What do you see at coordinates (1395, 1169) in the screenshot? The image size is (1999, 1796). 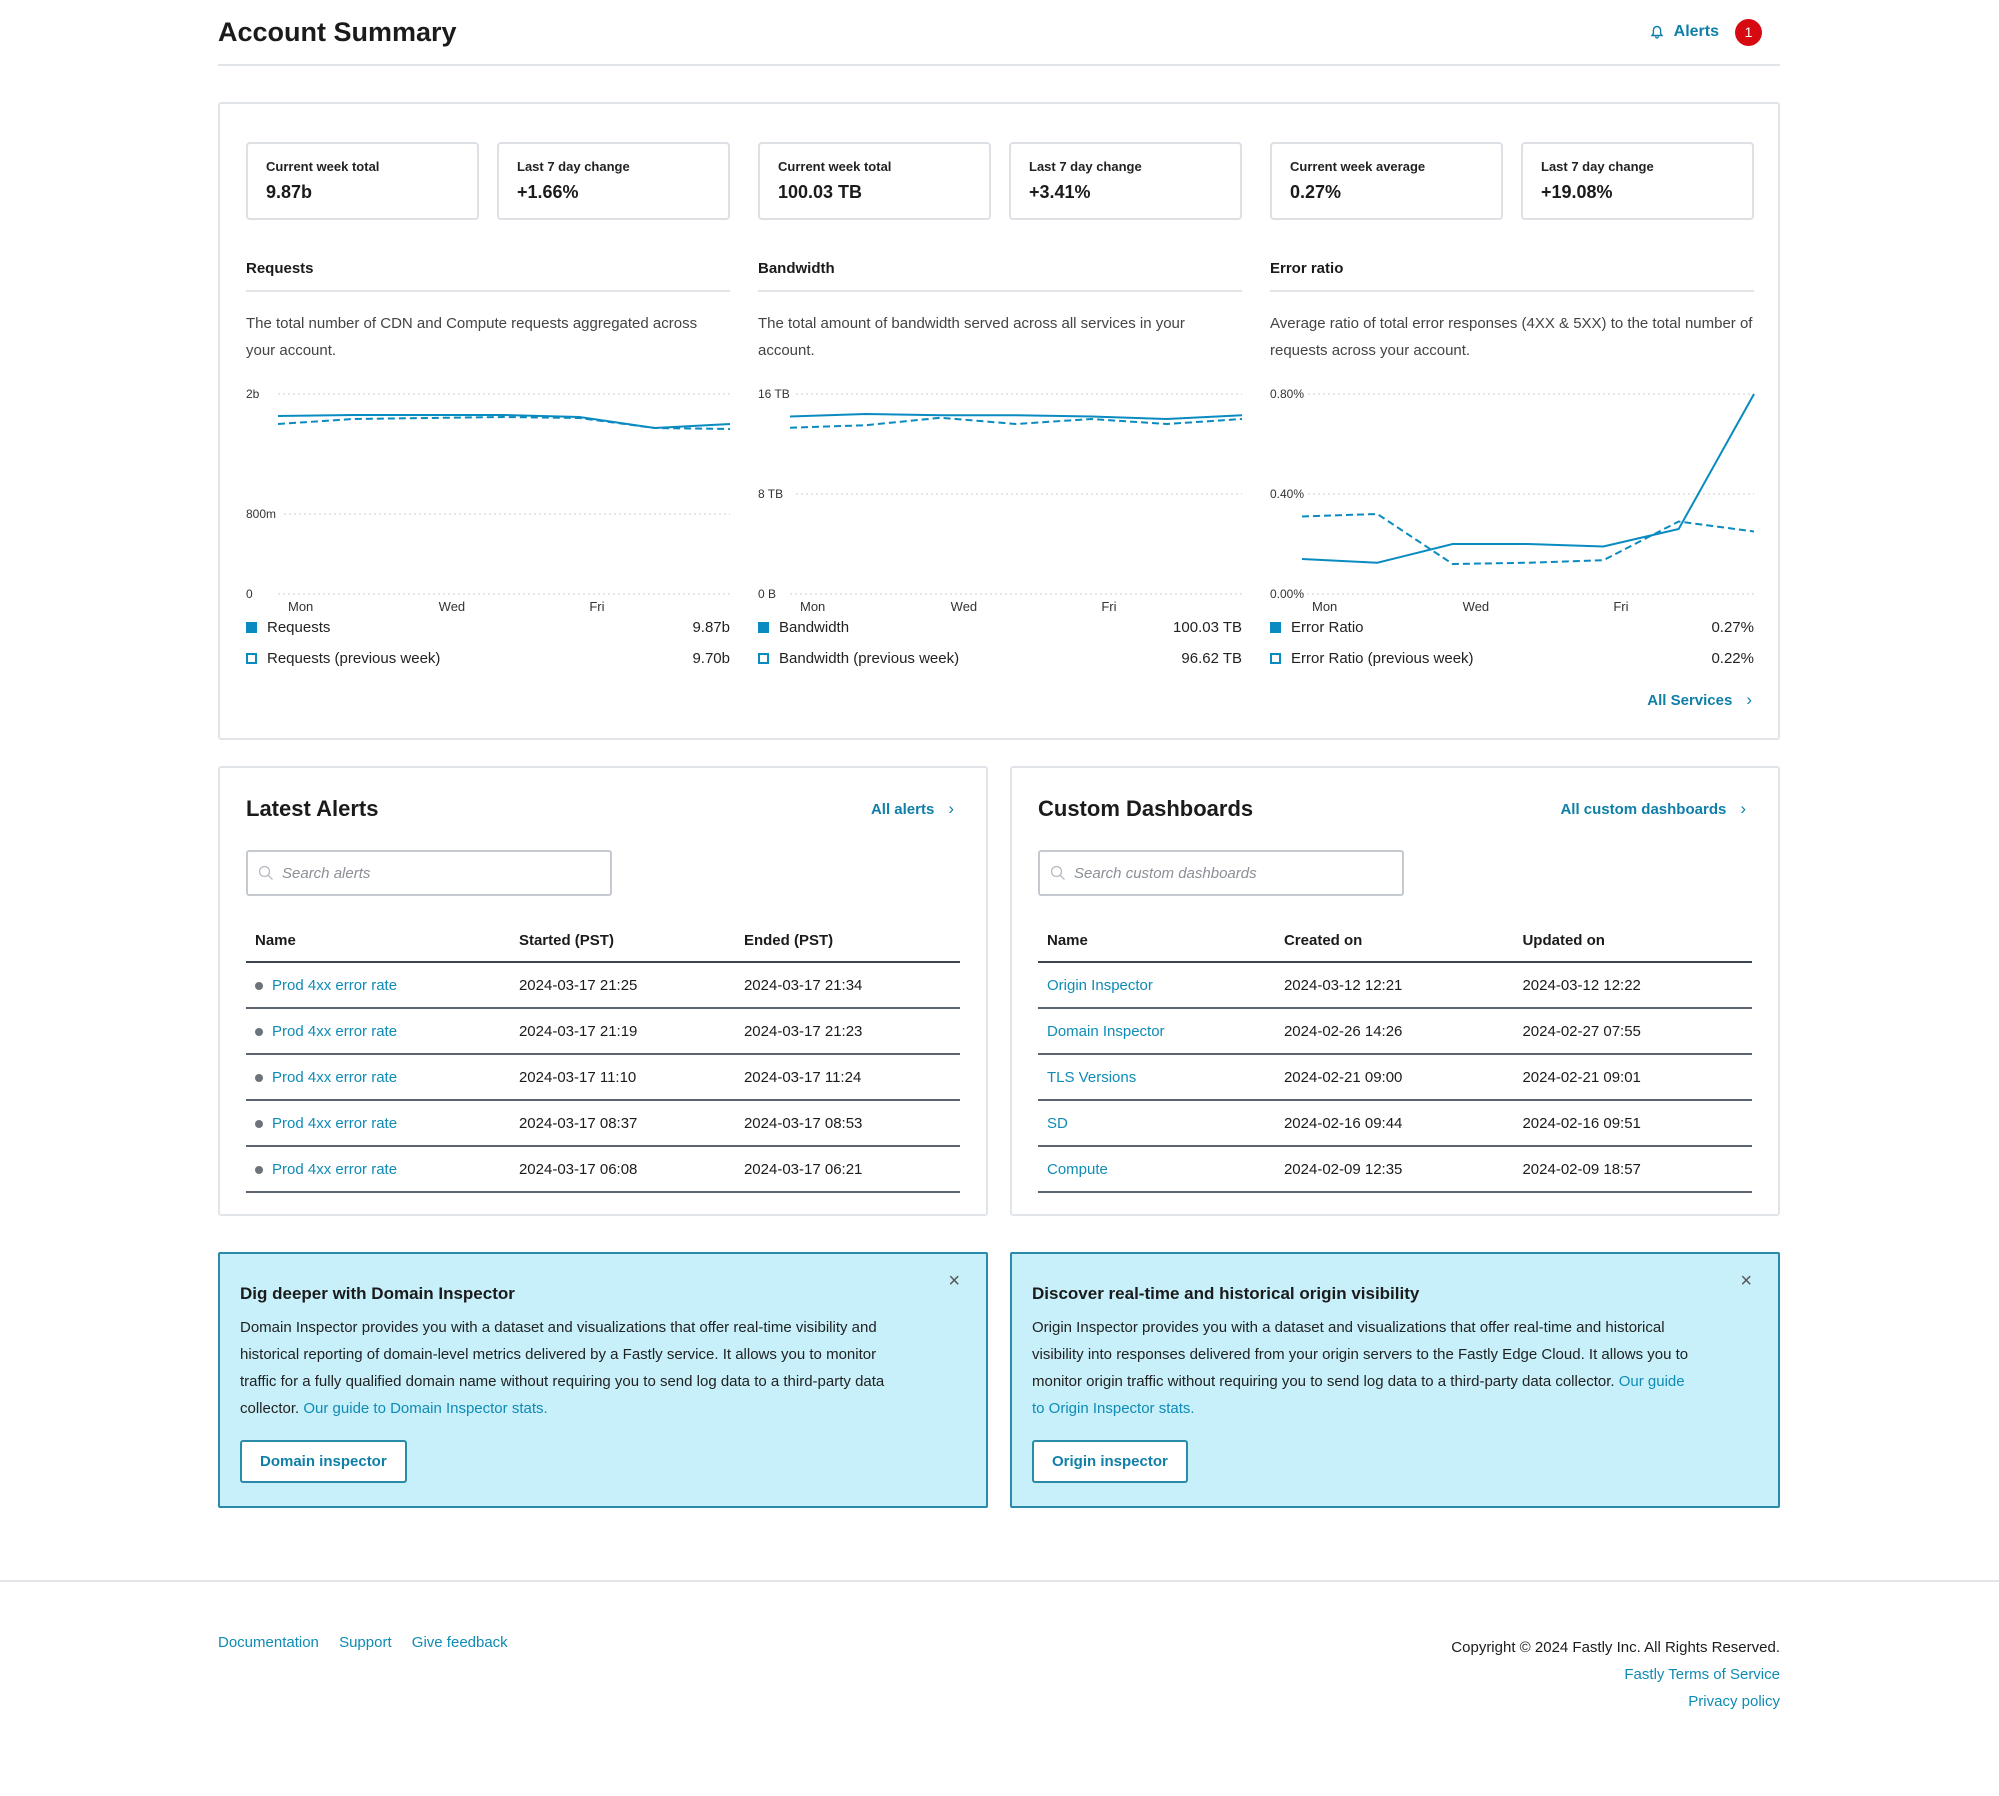 I see `table-row: Compute 2024-02-09 12:35 2024-02-09 18:57` at bounding box center [1395, 1169].